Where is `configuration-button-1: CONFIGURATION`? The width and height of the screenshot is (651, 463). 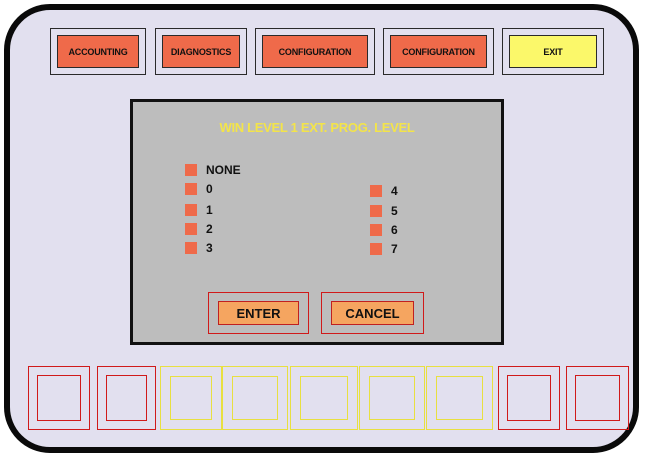 configuration-button-1: CONFIGURATION is located at coordinates (315, 51).